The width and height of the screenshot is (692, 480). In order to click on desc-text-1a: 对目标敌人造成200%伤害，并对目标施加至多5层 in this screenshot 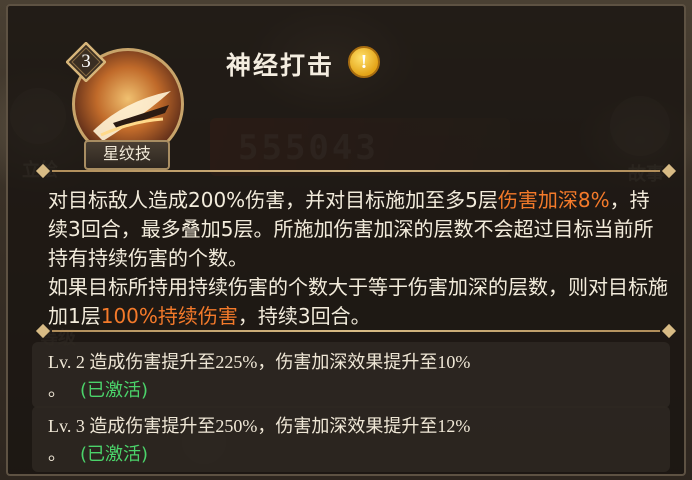, I will do `click(273, 200)`.